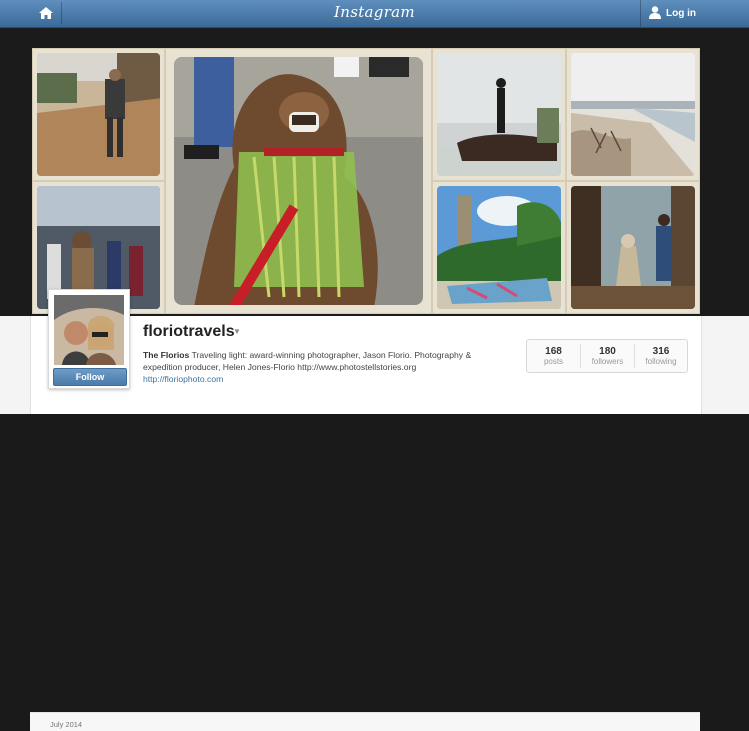 This screenshot has height=731, width=749. I want to click on stat-following: 316 following, so click(661, 356).